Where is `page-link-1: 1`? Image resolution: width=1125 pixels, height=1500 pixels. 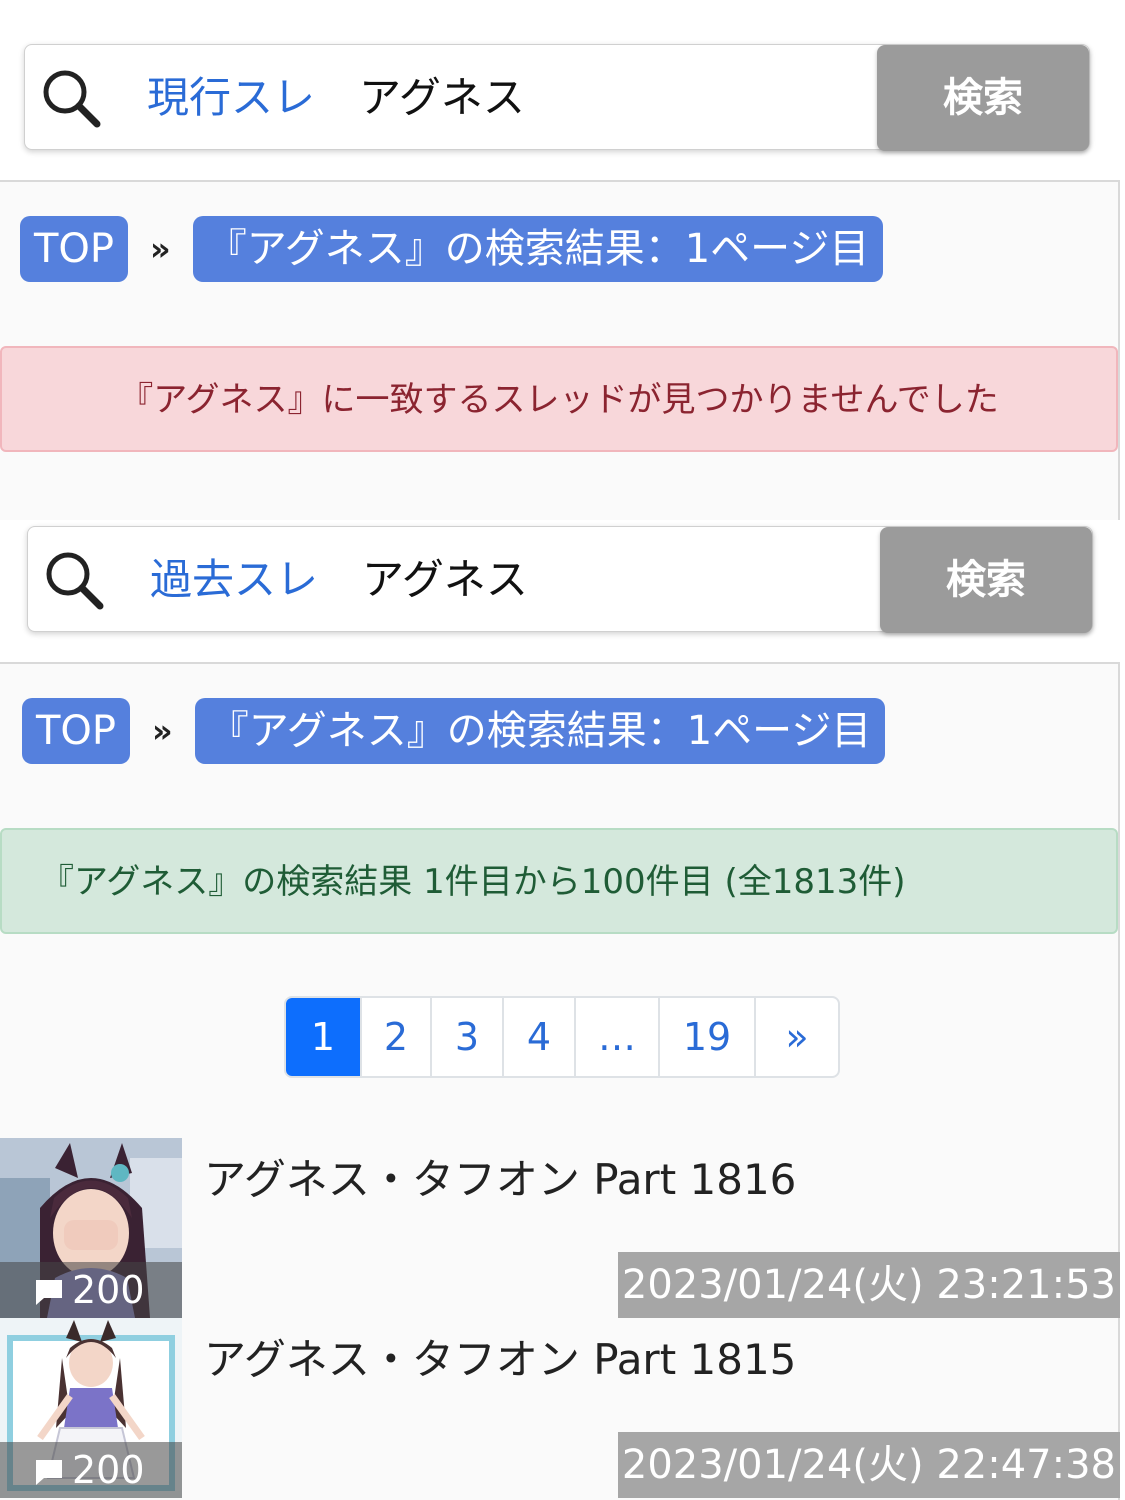
page-link-1: 1 is located at coordinates (323, 1037).